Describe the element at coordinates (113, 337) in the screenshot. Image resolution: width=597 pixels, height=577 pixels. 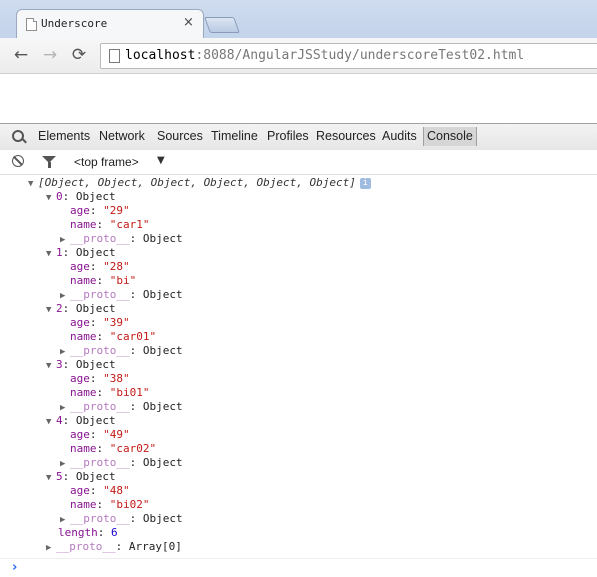
I see `property-row: name: "car01"` at that location.